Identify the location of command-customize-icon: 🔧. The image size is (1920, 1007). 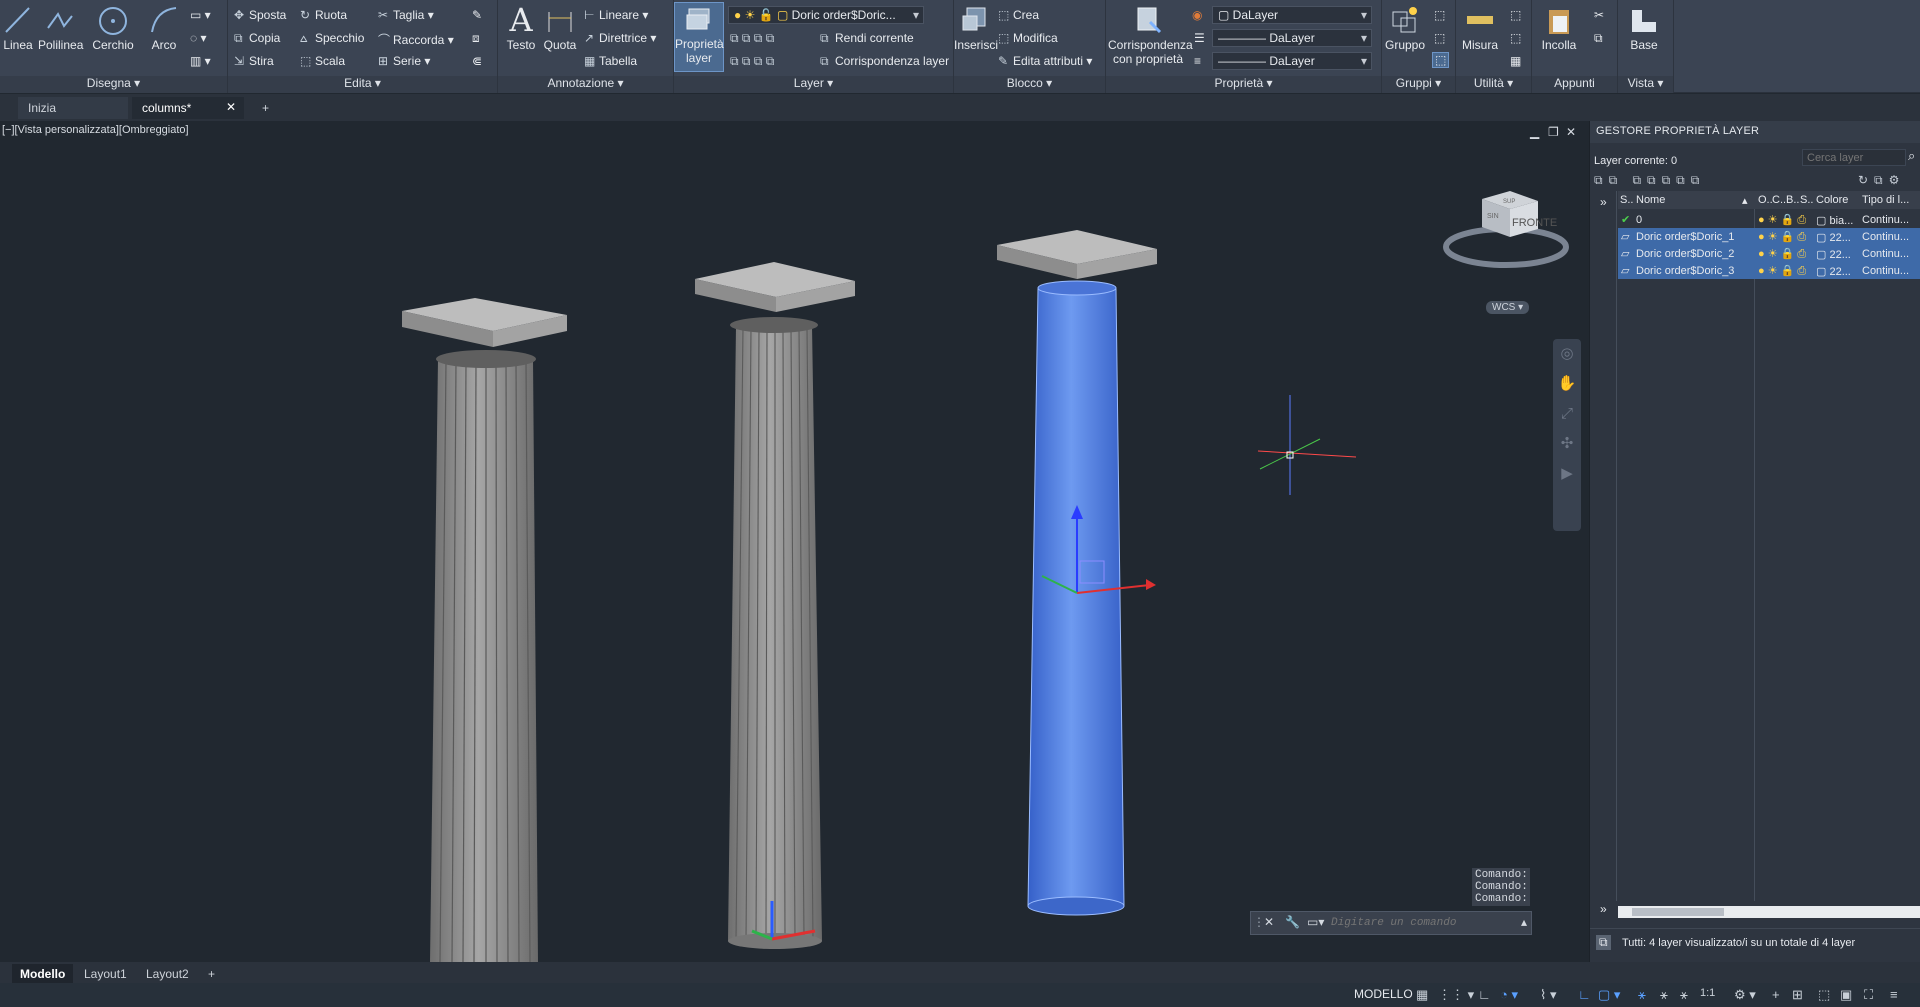
(1292, 922).